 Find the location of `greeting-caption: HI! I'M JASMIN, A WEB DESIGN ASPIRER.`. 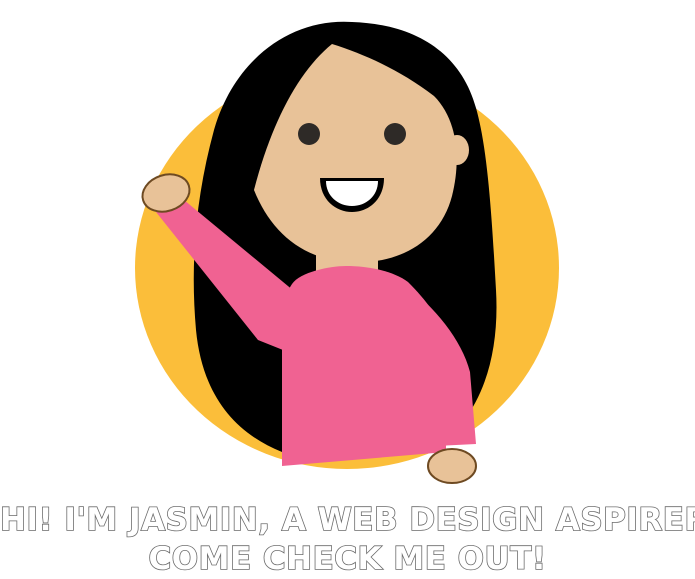

greeting-caption: HI! I'M JASMIN, A WEB DESIGN ASPIRER. is located at coordinates (347, 520).